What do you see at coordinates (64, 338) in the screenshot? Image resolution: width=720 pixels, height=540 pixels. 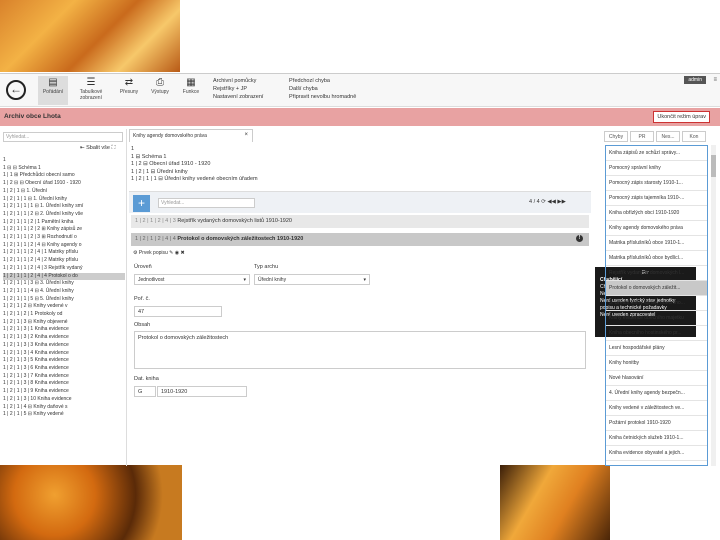 I see `tree-node: 1 | 2 | 1 | 3 | 2 Kniha evidence` at bounding box center [64, 338].